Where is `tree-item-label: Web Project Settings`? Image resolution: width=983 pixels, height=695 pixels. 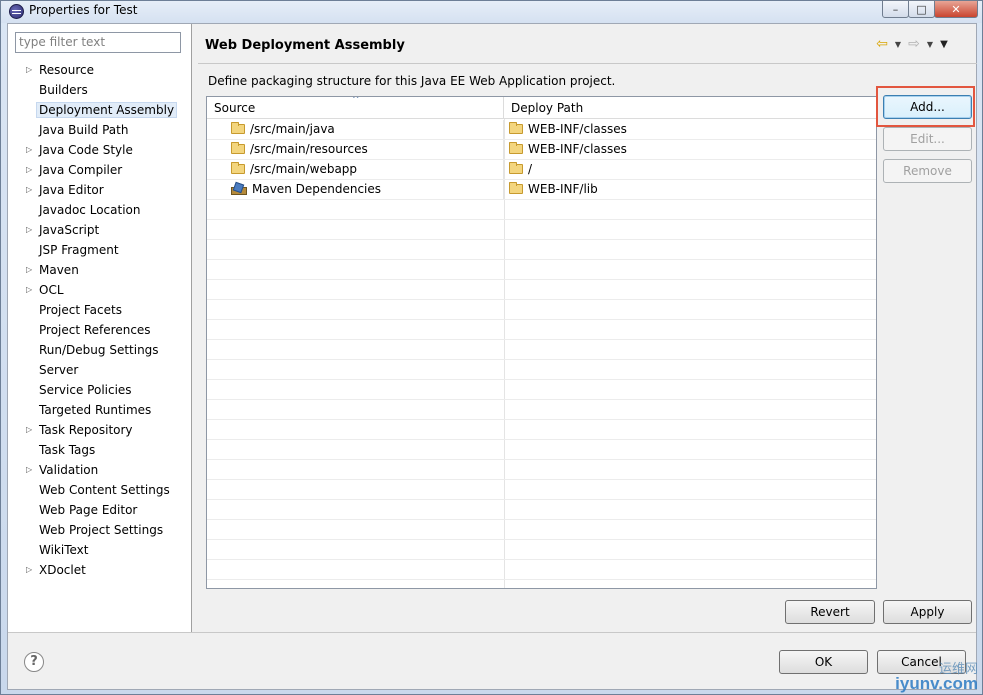 tree-item-label: Web Project Settings is located at coordinates (101, 530).